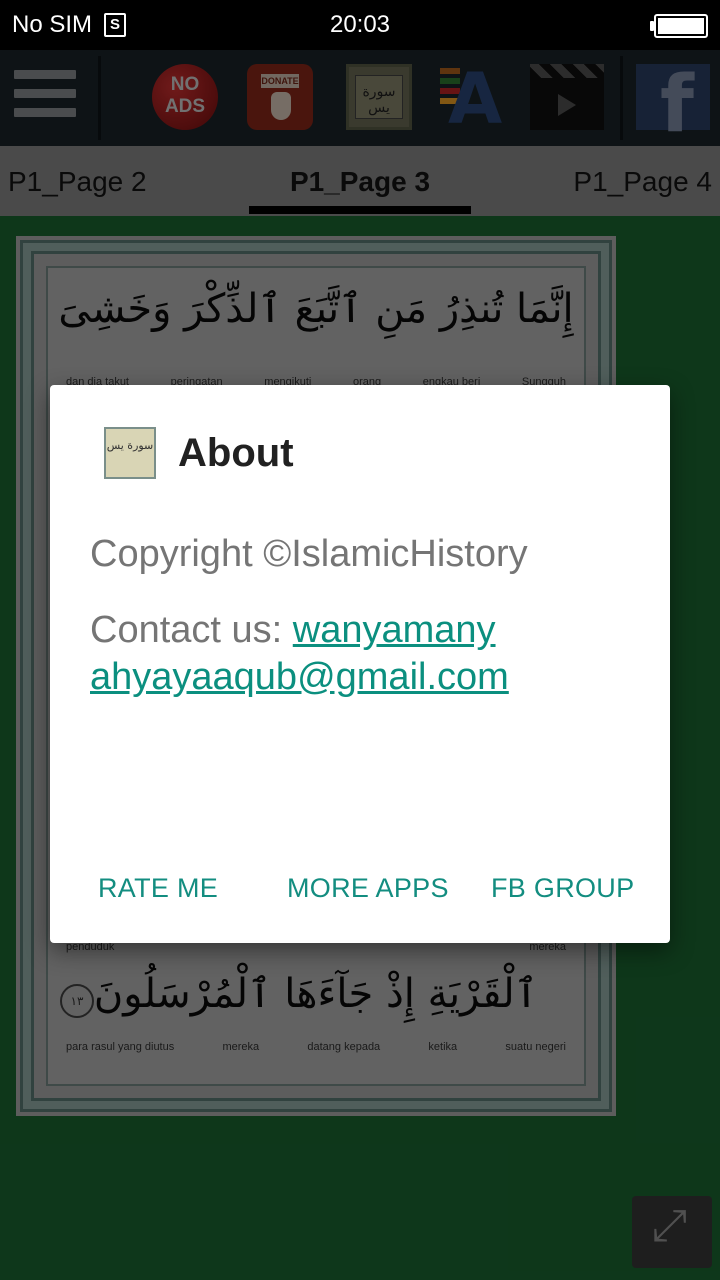 The height and width of the screenshot is (1280, 720). What do you see at coordinates (77, 1001) in the screenshot?
I see `ayah-number: ١٣` at bounding box center [77, 1001].